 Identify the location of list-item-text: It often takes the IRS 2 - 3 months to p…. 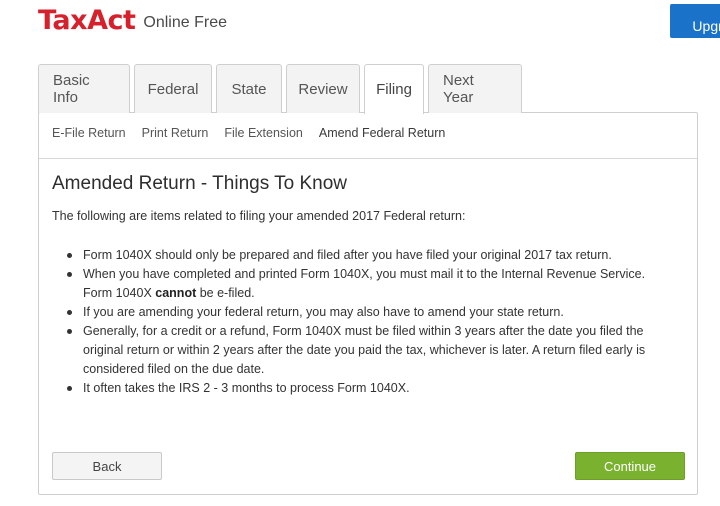
(246, 388).